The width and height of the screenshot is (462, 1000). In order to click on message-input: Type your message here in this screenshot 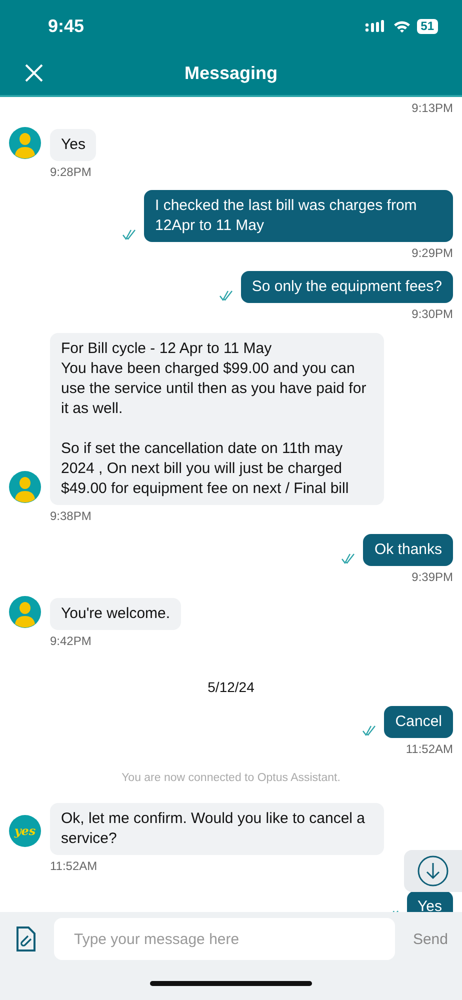, I will do `click(224, 939)`.